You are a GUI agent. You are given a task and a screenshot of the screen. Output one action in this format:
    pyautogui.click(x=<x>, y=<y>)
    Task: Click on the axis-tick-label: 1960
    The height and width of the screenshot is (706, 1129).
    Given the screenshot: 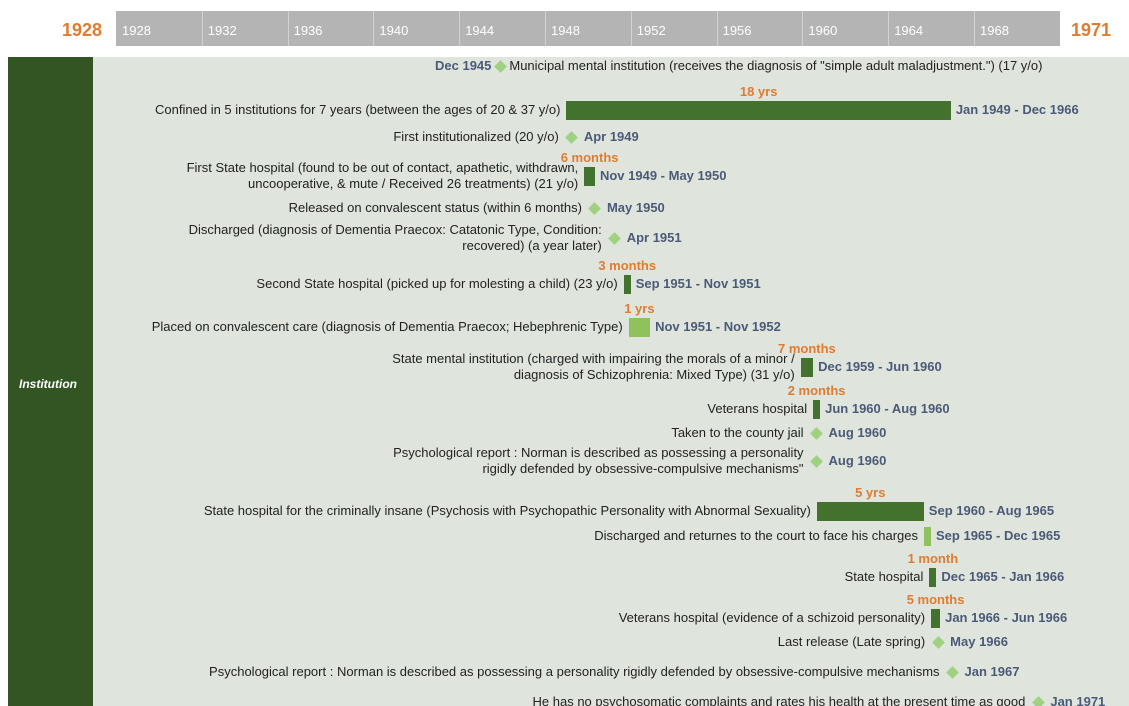 What is the action you would take?
    pyautogui.click(x=823, y=30)
    